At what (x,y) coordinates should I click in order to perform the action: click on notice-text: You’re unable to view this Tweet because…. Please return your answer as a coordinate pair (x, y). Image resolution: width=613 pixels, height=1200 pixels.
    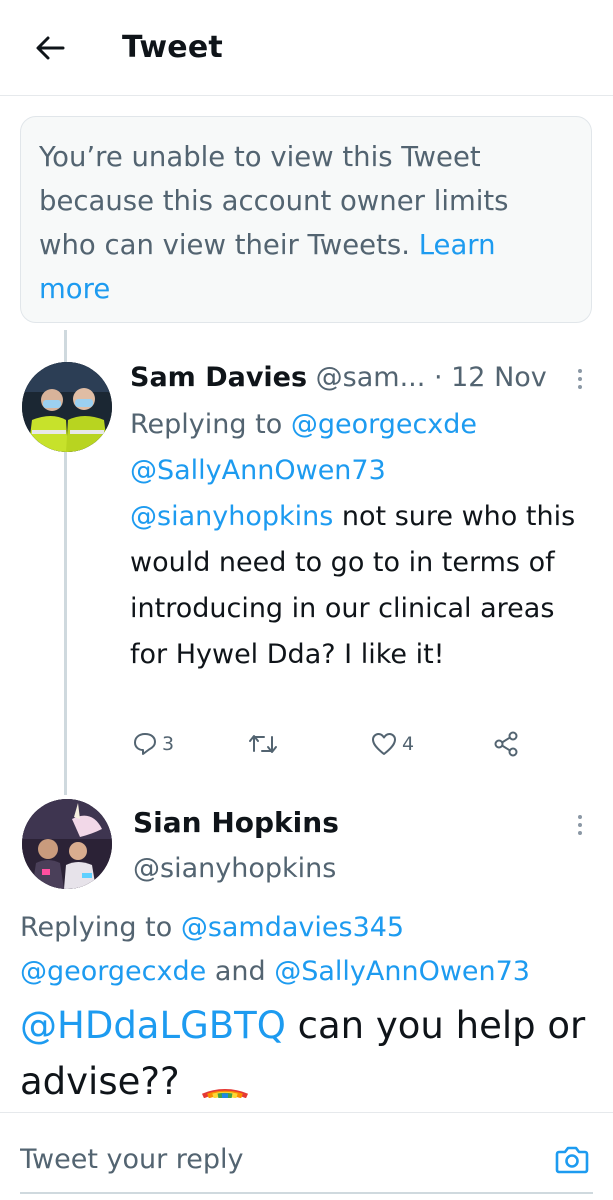
    Looking at the image, I should click on (306, 223).